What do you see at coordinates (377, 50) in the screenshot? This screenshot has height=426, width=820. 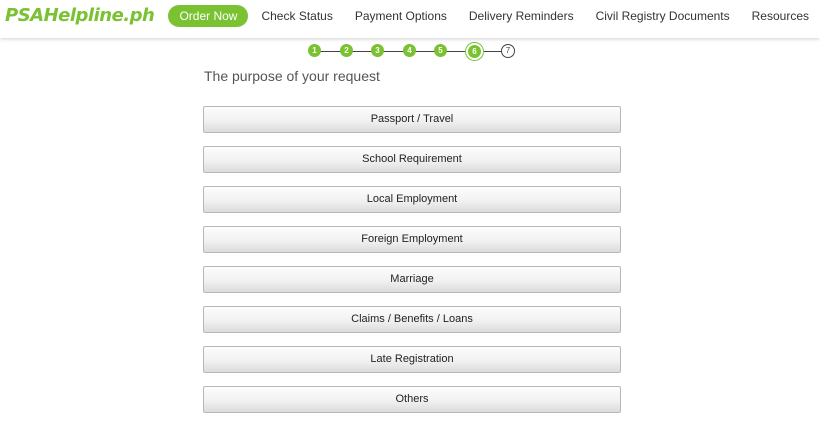 I see `step-3-indicator: 3` at bounding box center [377, 50].